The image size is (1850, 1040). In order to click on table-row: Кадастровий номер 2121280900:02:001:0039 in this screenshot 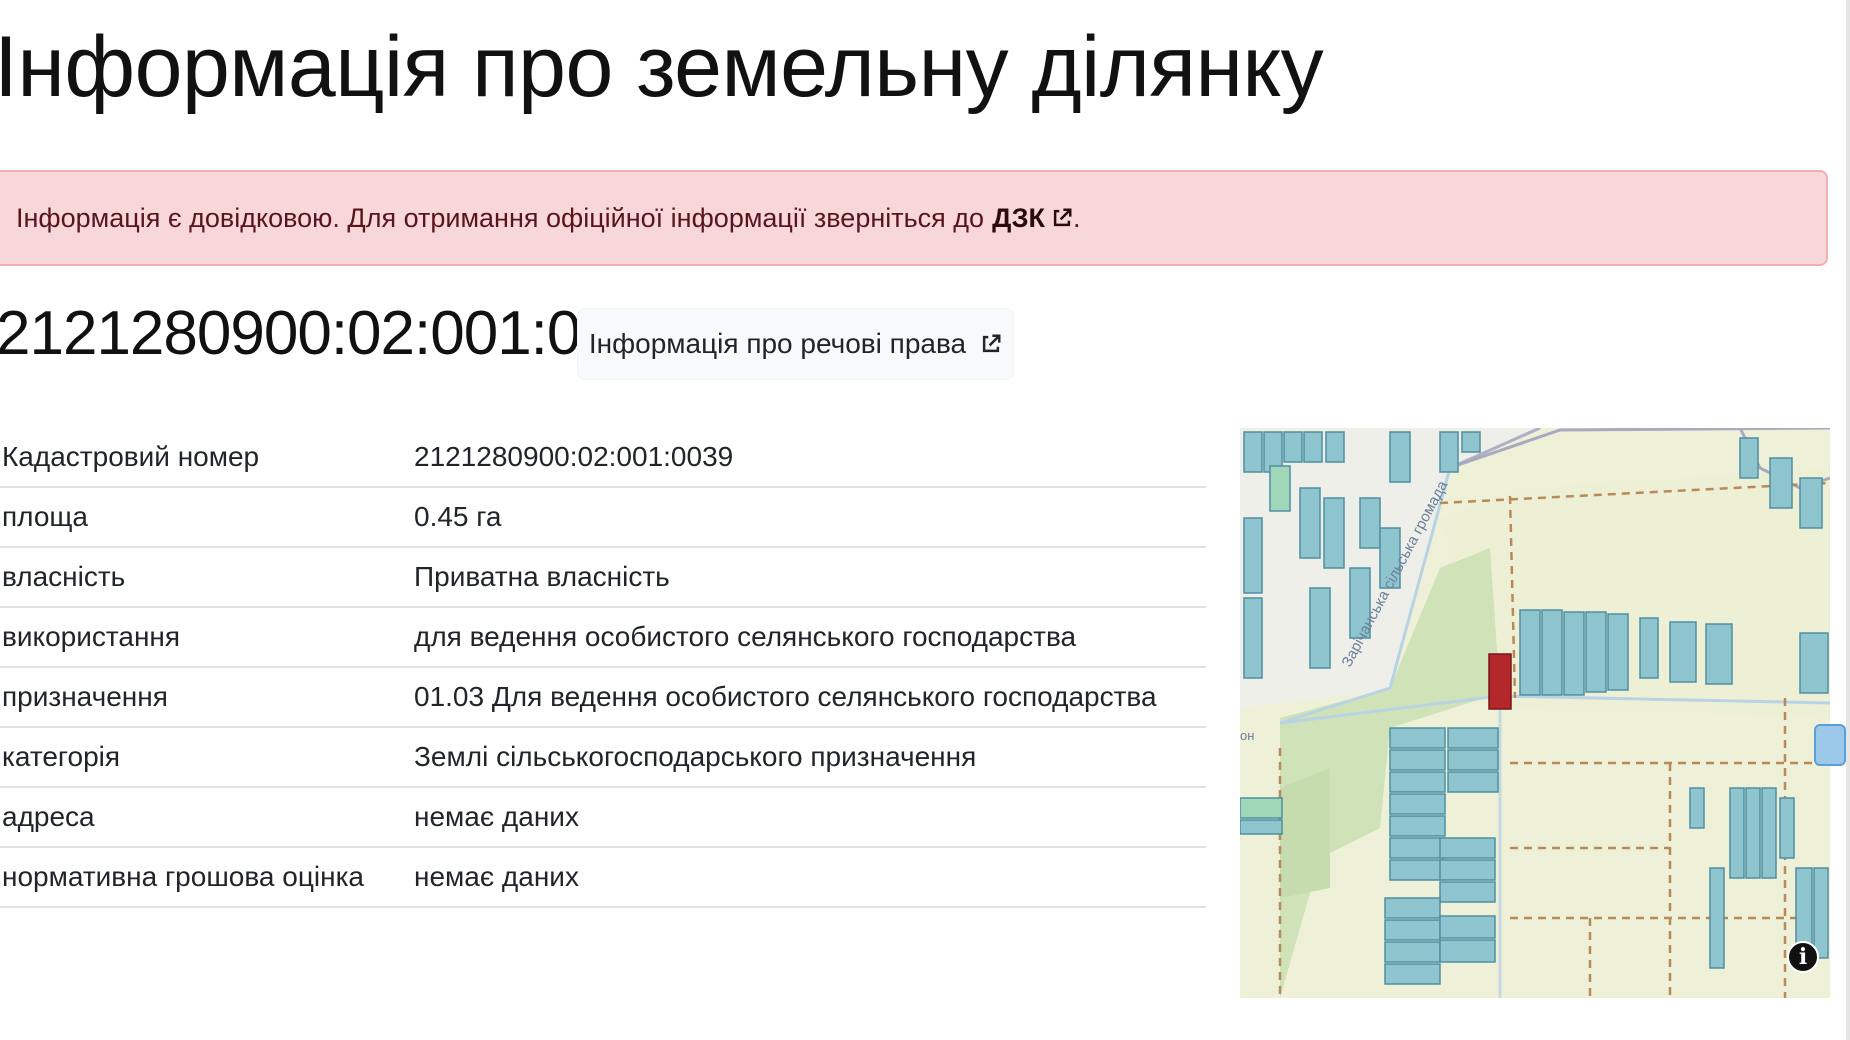, I will do `click(603, 458)`.